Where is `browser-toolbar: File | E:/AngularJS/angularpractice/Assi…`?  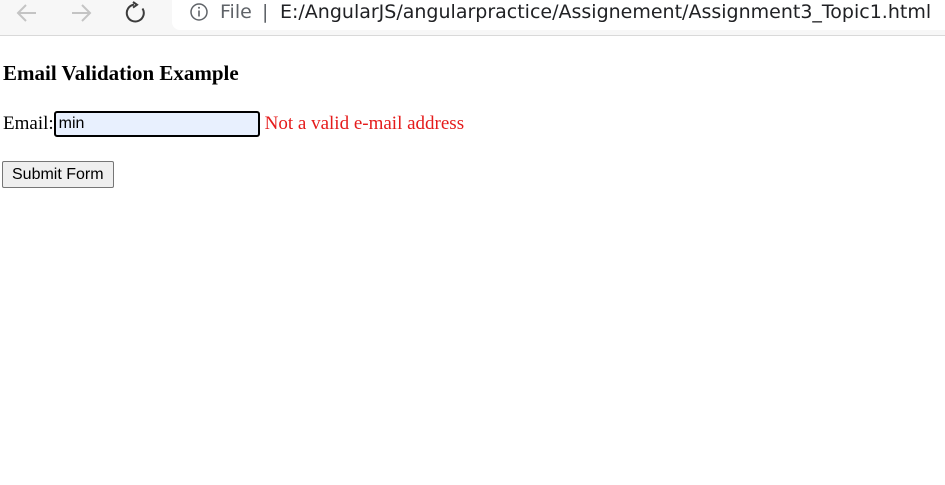
browser-toolbar: File | E:/AngularJS/angularpractice/Assi… is located at coordinates (472, 18).